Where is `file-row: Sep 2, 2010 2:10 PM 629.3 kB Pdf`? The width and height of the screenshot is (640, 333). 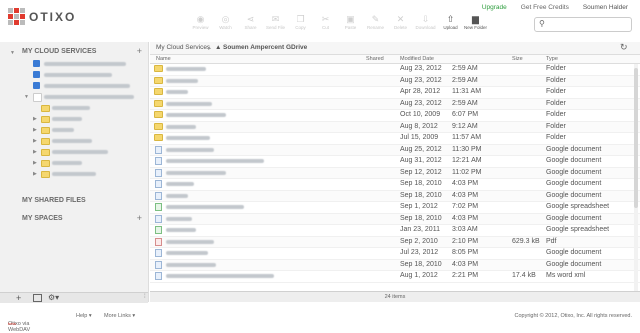 file-row: Sep 2, 2010 2:10 PM 629.3 kB Pdf is located at coordinates (395, 242).